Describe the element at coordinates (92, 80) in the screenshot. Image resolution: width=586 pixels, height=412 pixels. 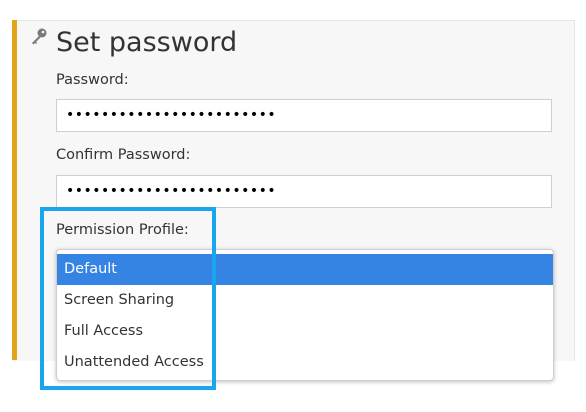
I see `password-label: Password:` at that location.